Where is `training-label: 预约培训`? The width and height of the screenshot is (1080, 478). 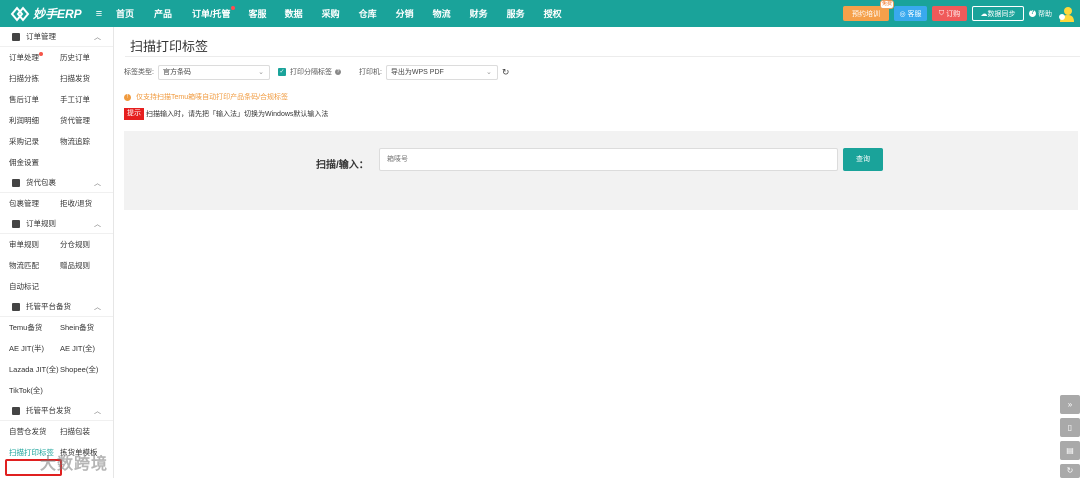 training-label: 预约培训 is located at coordinates (866, 14).